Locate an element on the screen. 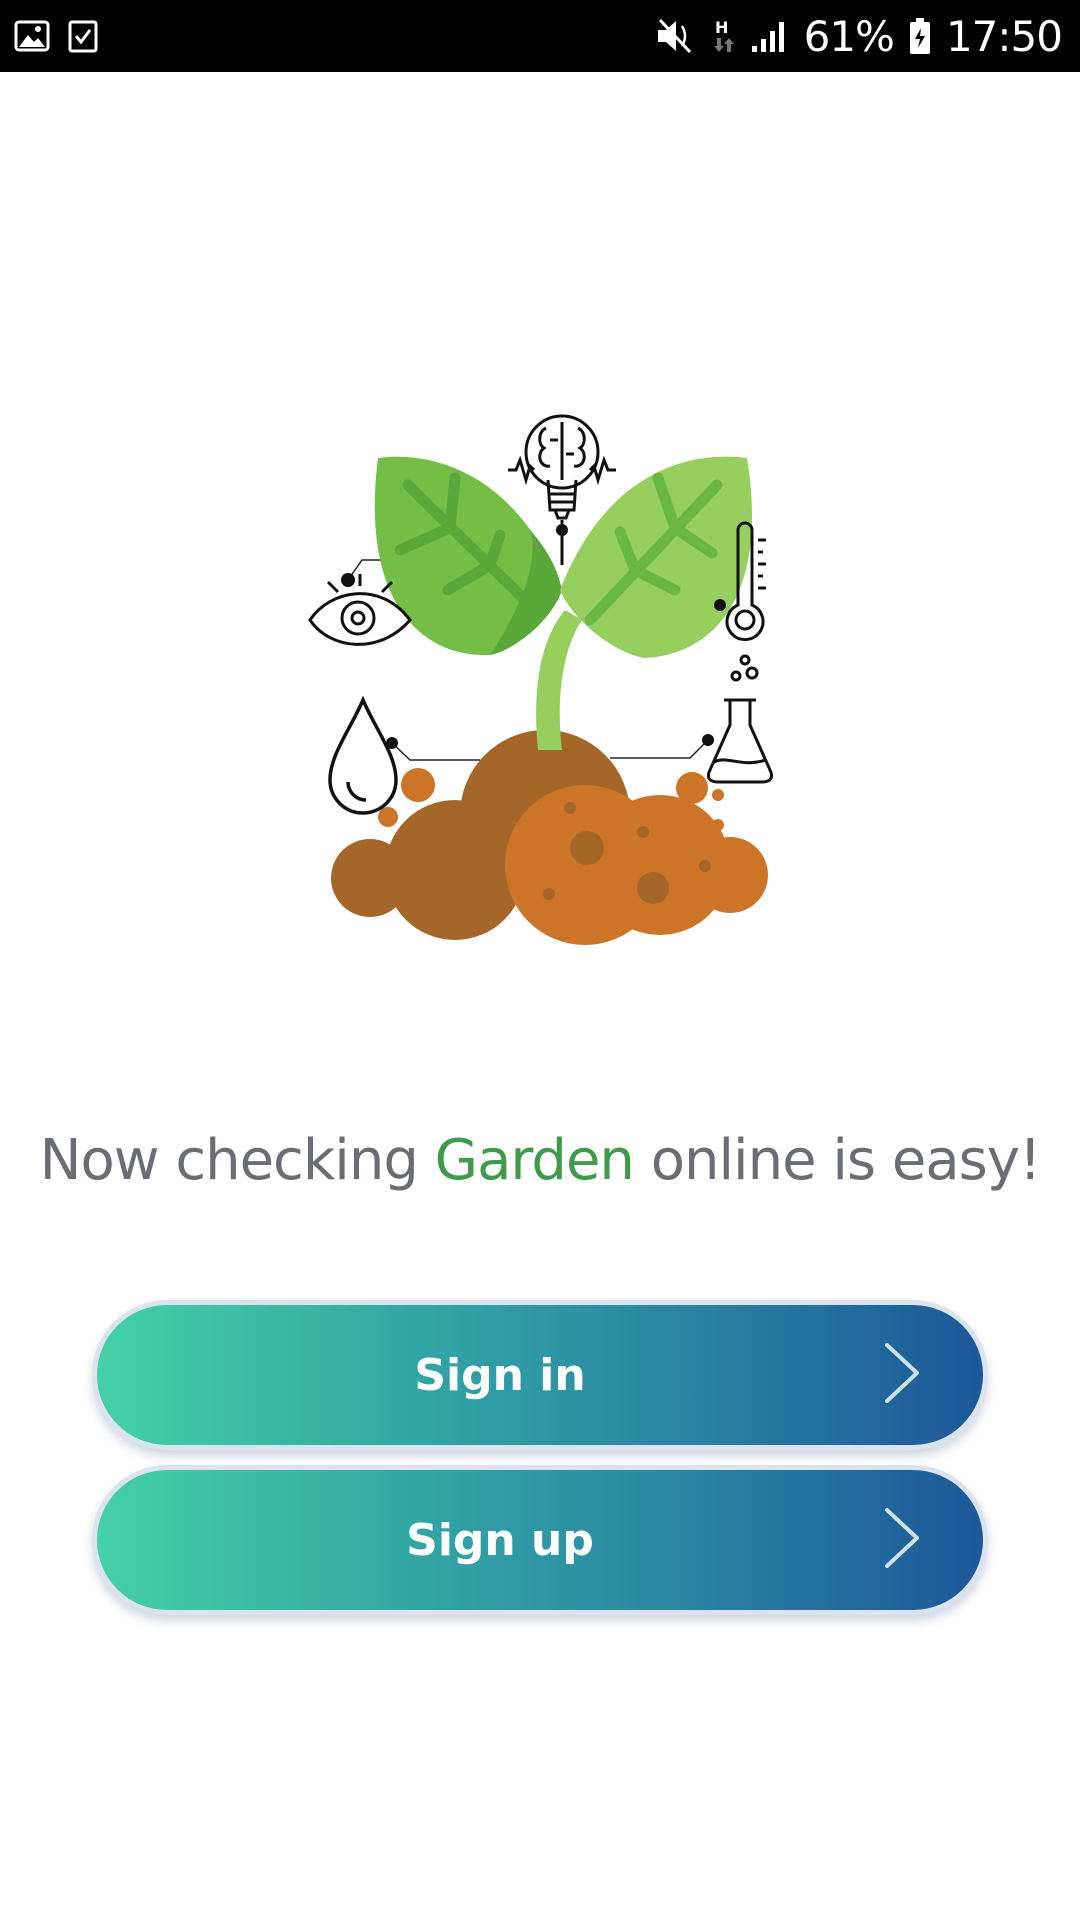  sign-in-button: Sign in is located at coordinates (540, 1375).